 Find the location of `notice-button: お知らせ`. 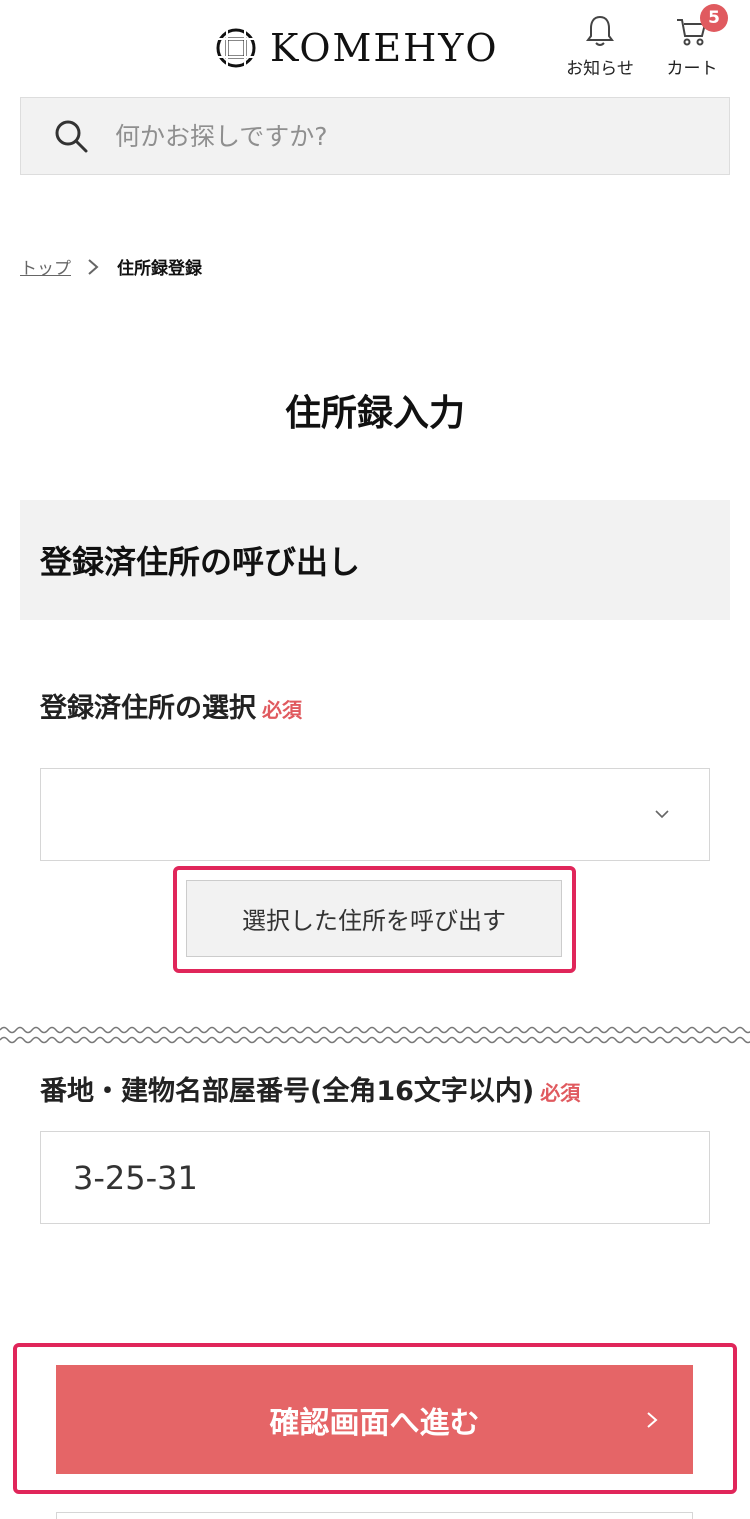

notice-button: お知らせ is located at coordinates (600, 46).